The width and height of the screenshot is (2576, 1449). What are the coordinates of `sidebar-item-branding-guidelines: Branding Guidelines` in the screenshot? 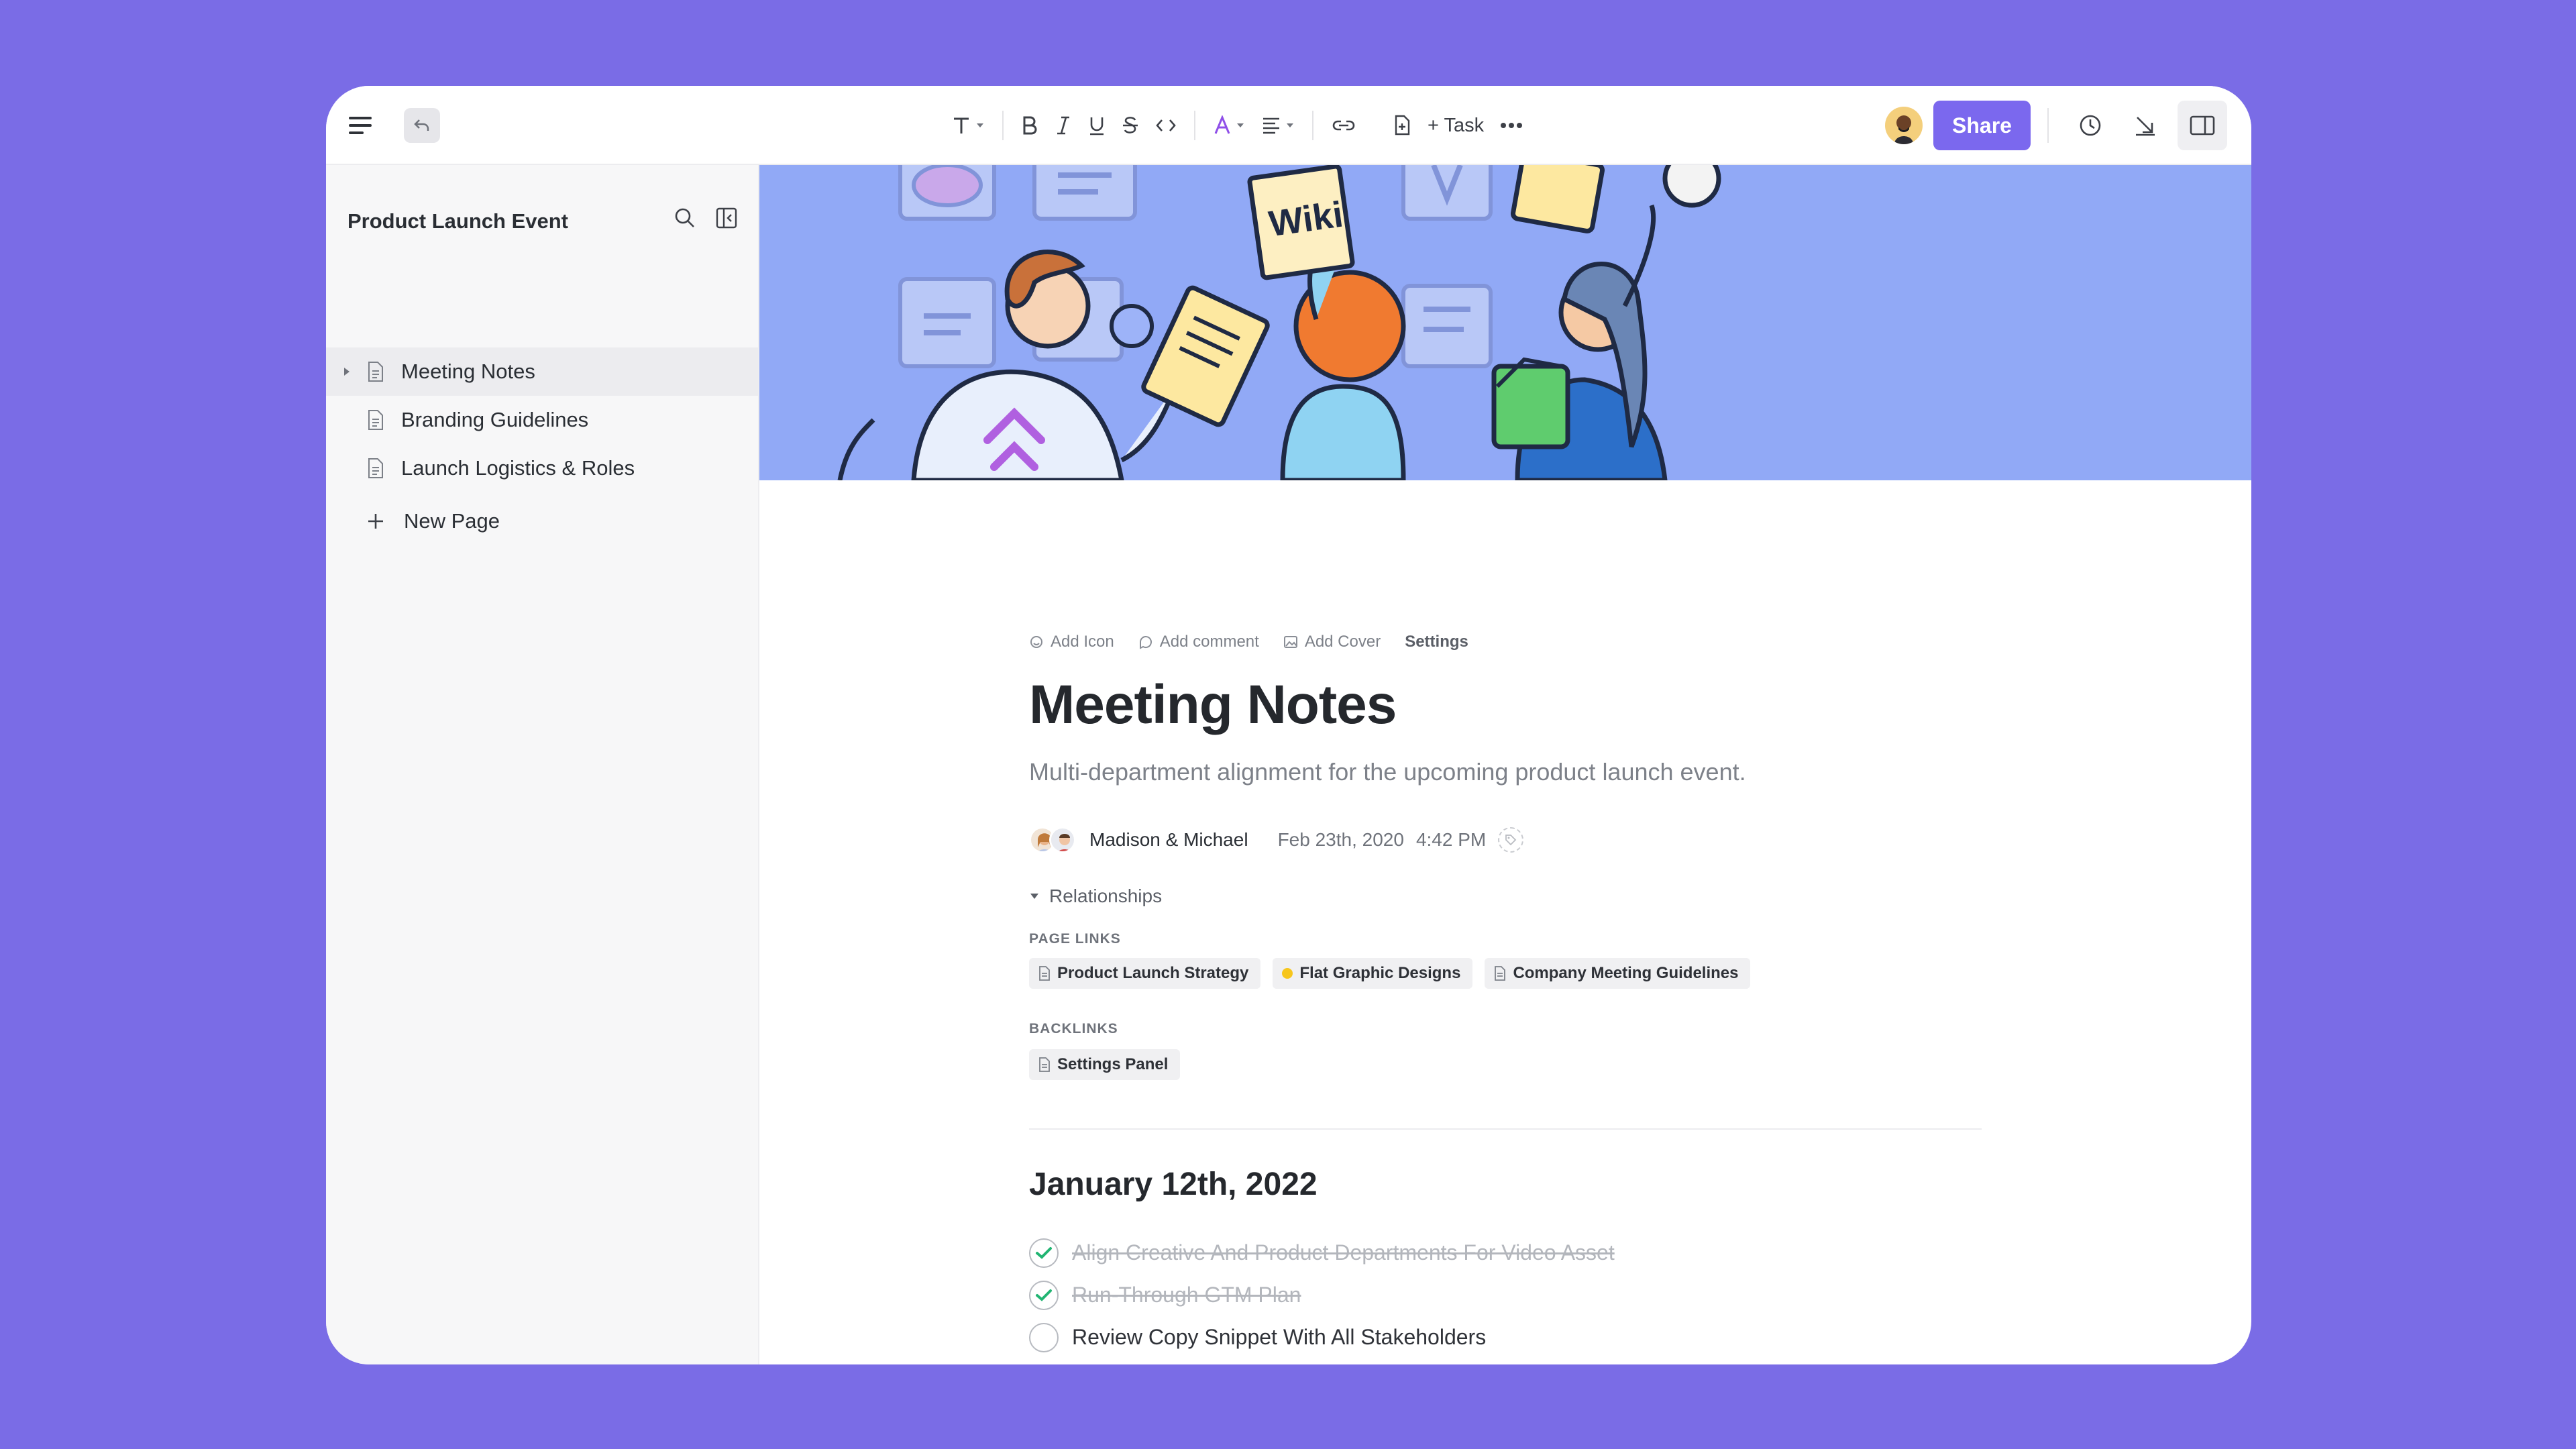 It's located at (542, 420).